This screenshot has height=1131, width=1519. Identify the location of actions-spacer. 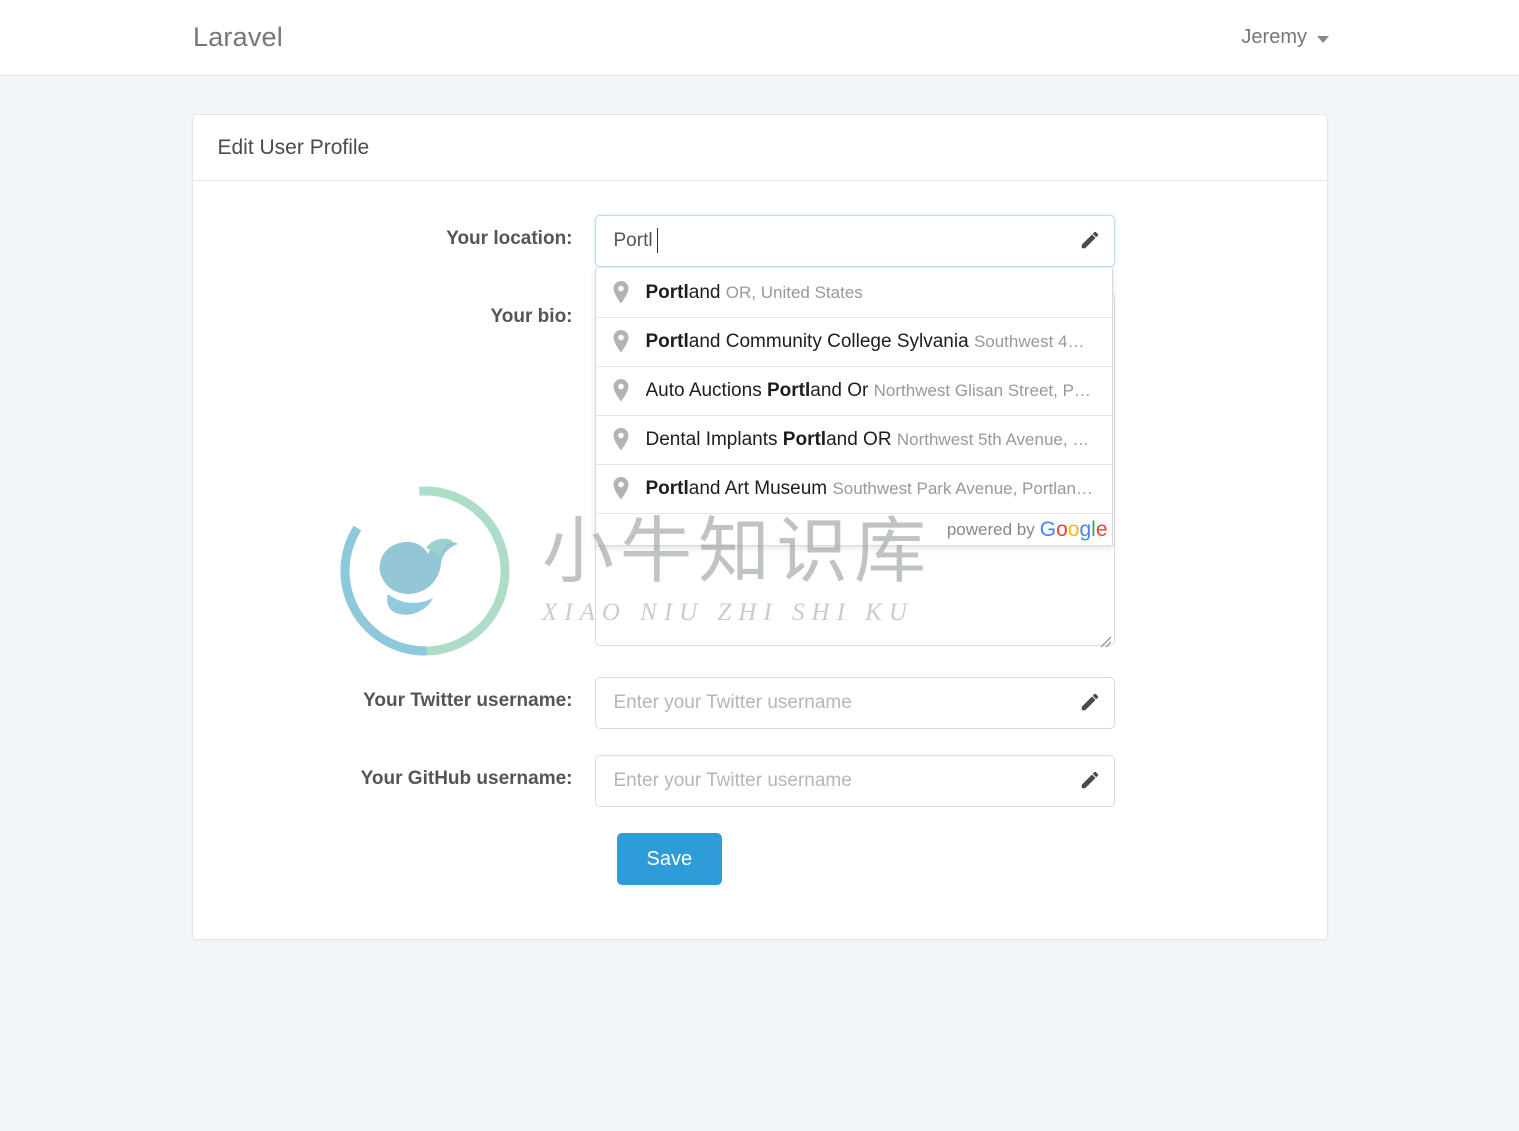
(394, 859).